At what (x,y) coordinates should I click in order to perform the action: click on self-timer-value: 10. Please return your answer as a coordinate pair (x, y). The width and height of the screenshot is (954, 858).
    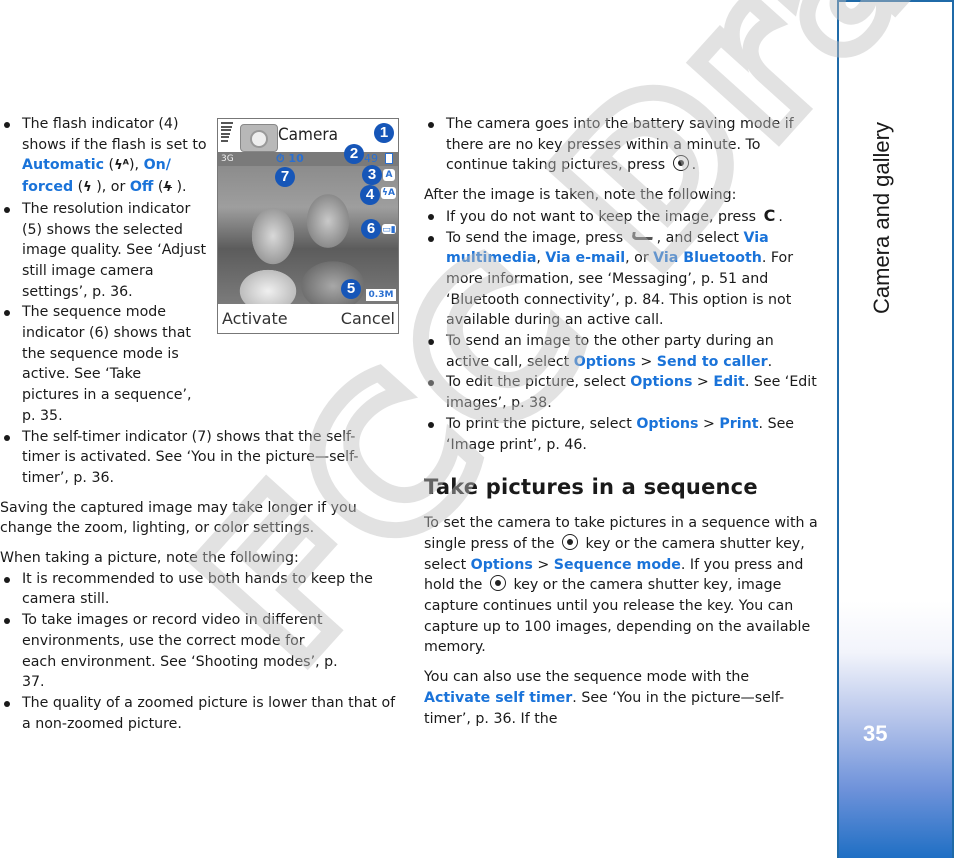
    Looking at the image, I should click on (296, 158).